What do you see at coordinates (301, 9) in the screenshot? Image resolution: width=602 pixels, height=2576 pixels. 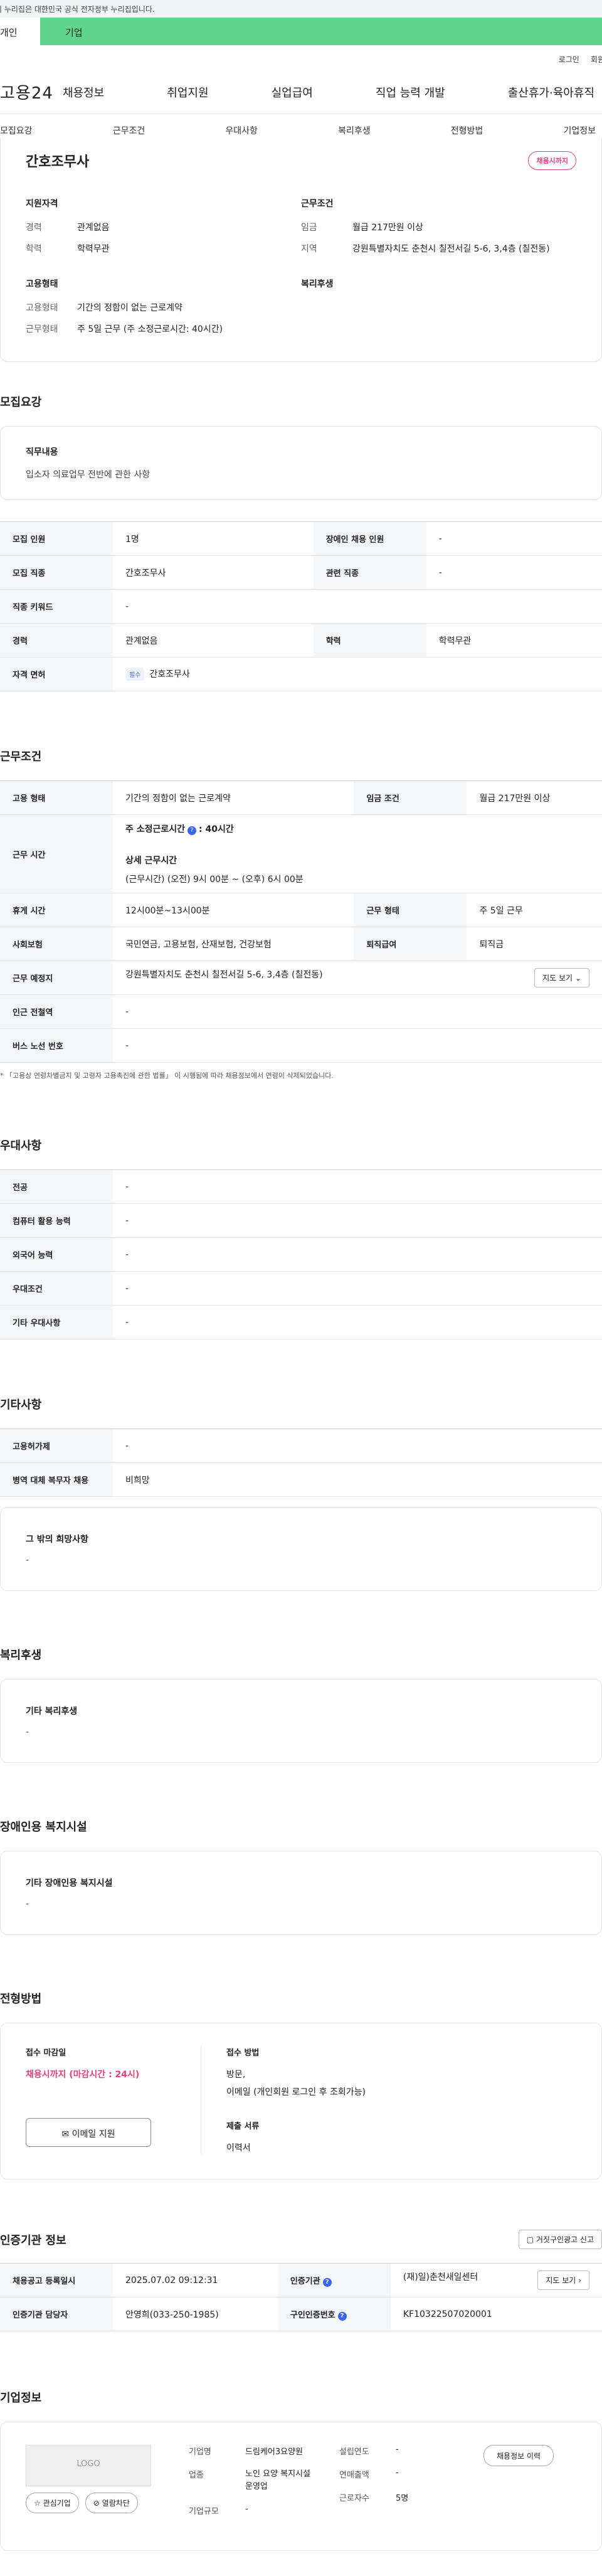 I see `gov-banner: 이 누리집은 대한민국 공식 전자정부 누리집입니다.` at bounding box center [301, 9].